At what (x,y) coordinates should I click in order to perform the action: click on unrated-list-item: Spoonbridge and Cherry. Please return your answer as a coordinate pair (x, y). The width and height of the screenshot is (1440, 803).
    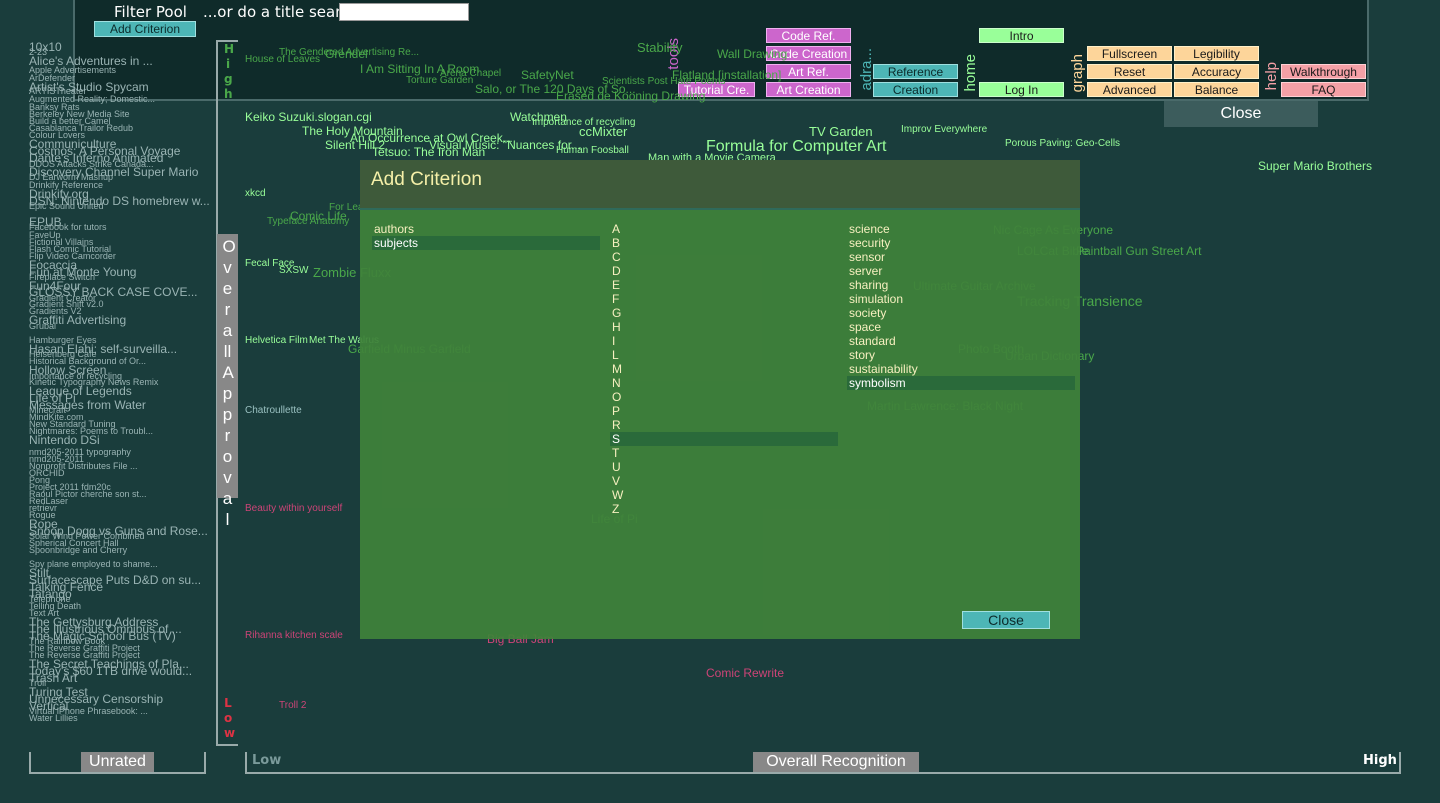
    Looking at the image, I should click on (78, 550).